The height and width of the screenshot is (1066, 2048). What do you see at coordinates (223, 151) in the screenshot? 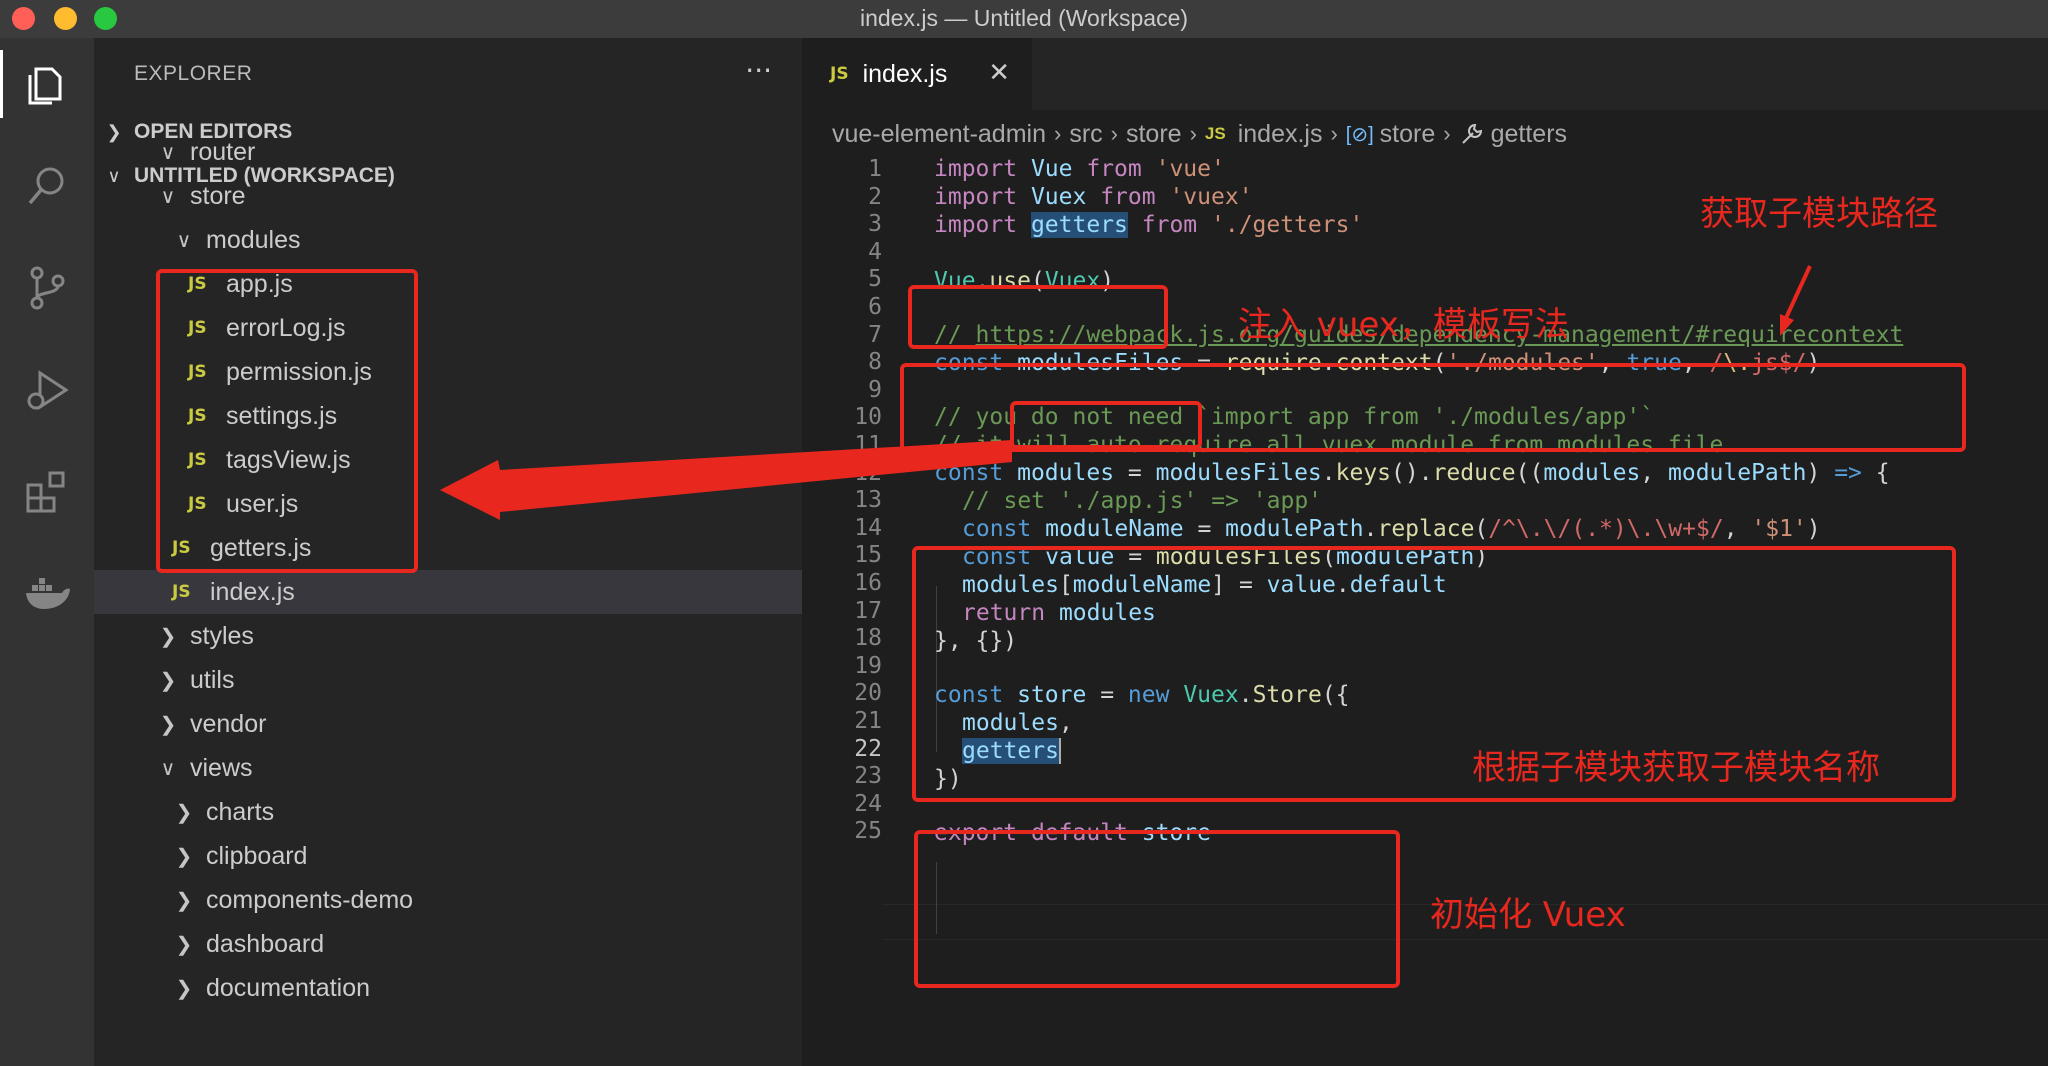
I see `tree-item-label: router` at bounding box center [223, 151].